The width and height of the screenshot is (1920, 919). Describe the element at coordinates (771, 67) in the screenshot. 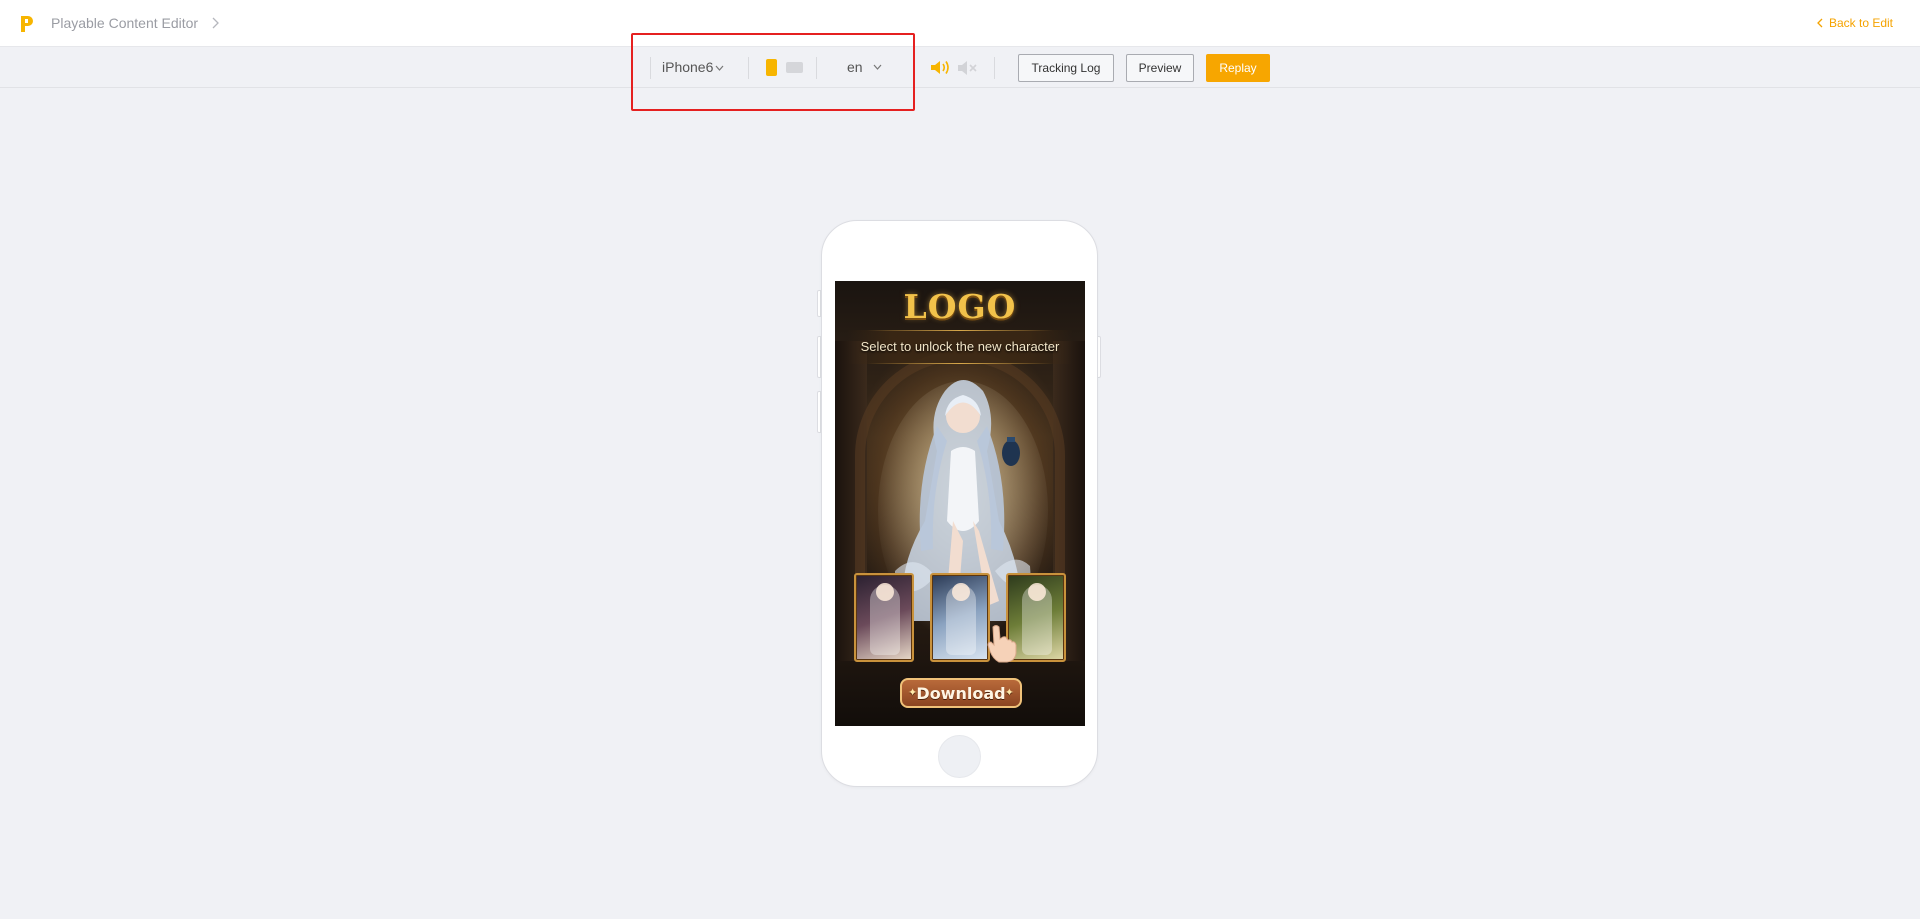

I see `portrait-orientation-toggle` at that location.